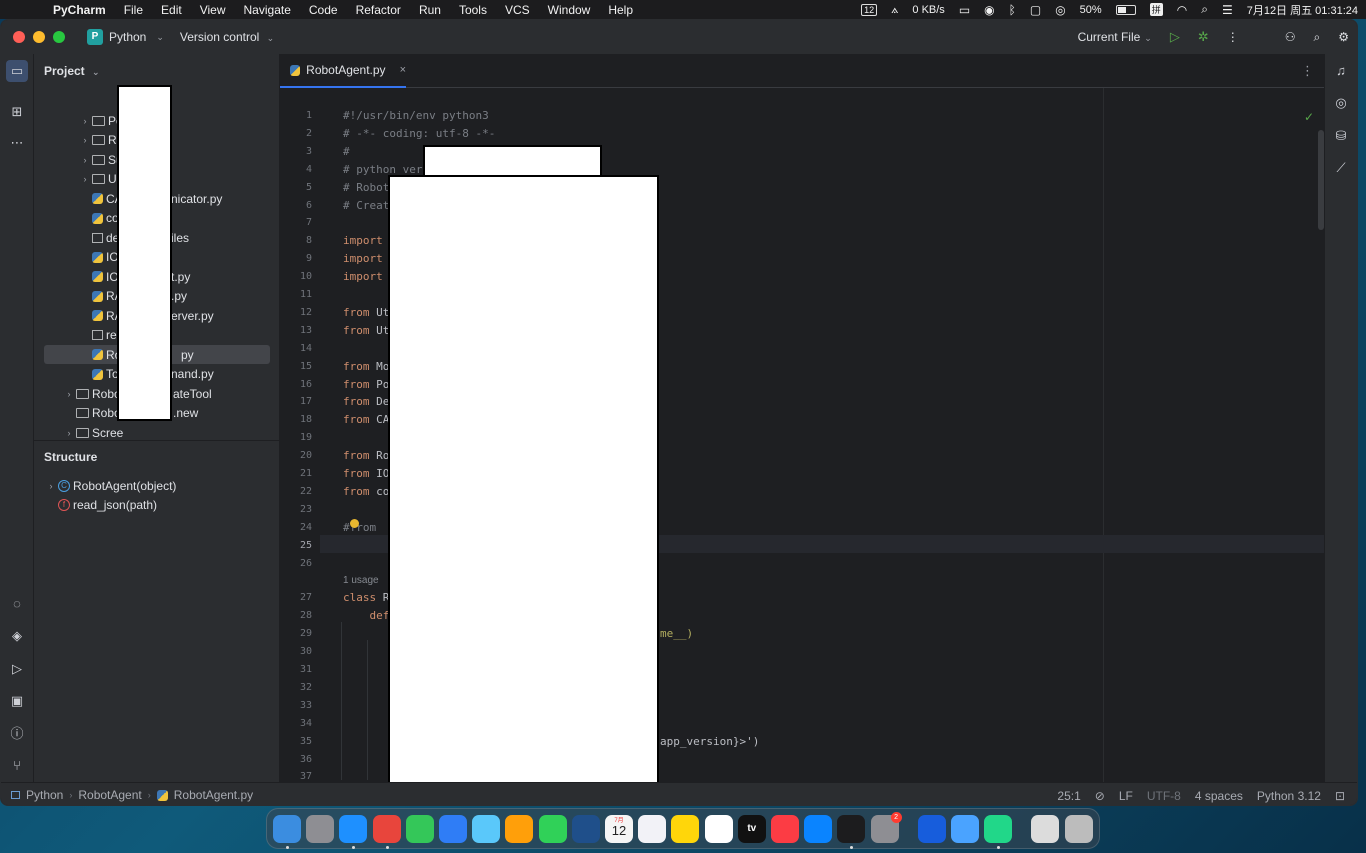 The width and height of the screenshot is (1366, 853). I want to click on menu-window: Window, so click(569, 10).